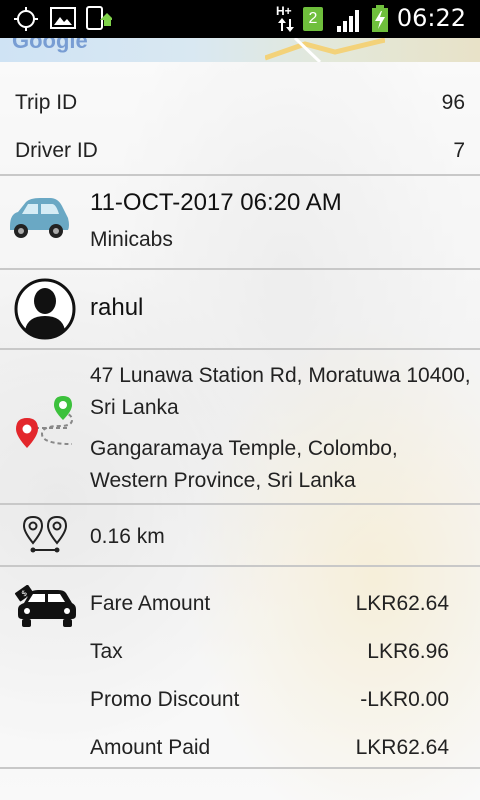 The height and width of the screenshot is (800, 480). I want to click on fare-amount-label: Fare Amount, so click(150, 603).